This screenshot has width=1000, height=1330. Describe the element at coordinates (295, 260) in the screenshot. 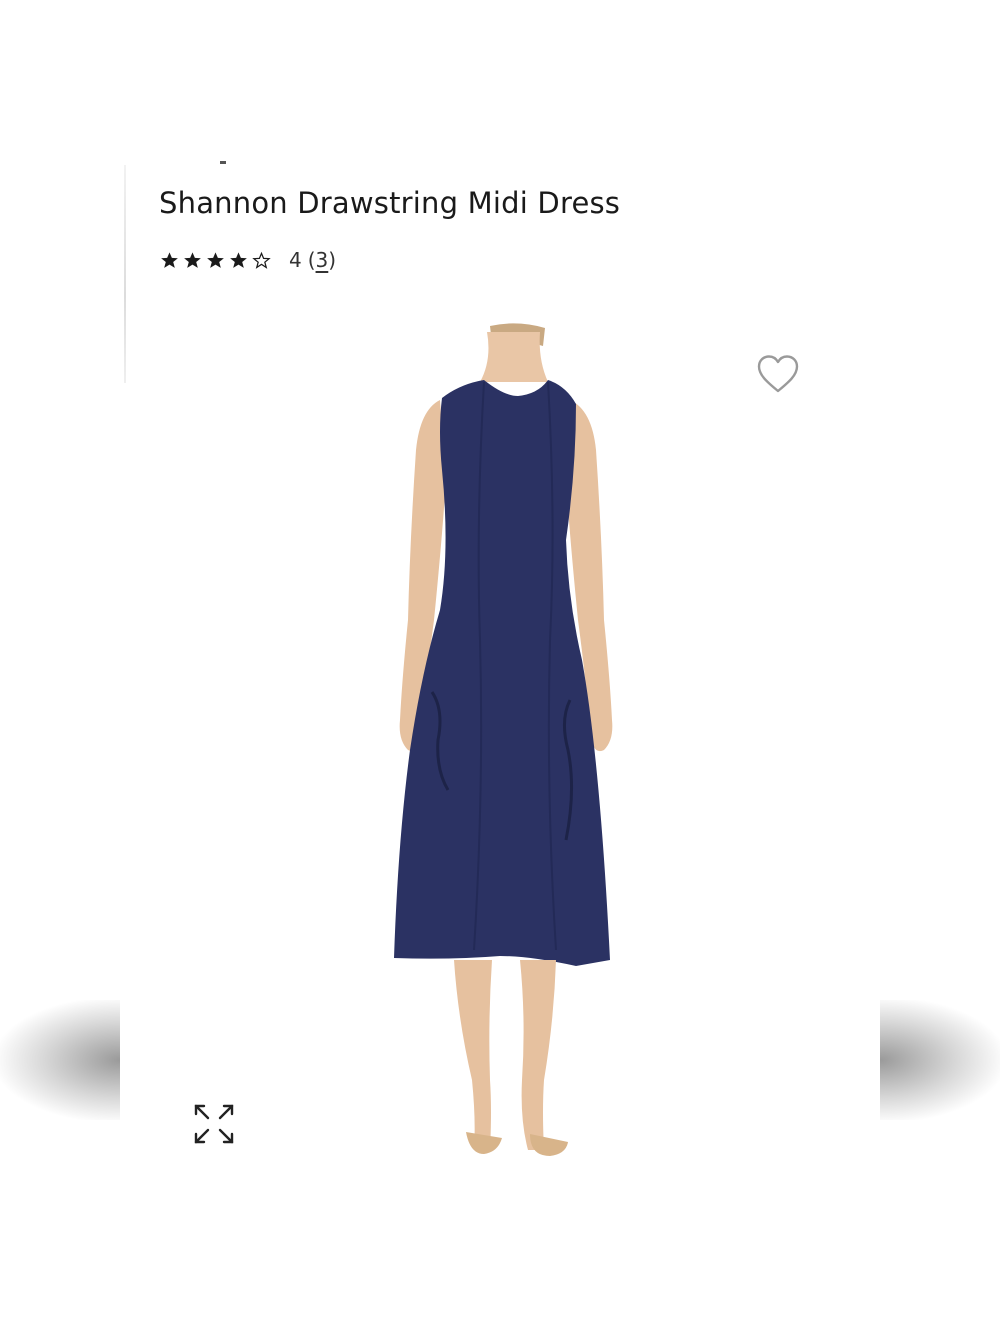

I see `rating-value: 4` at that location.